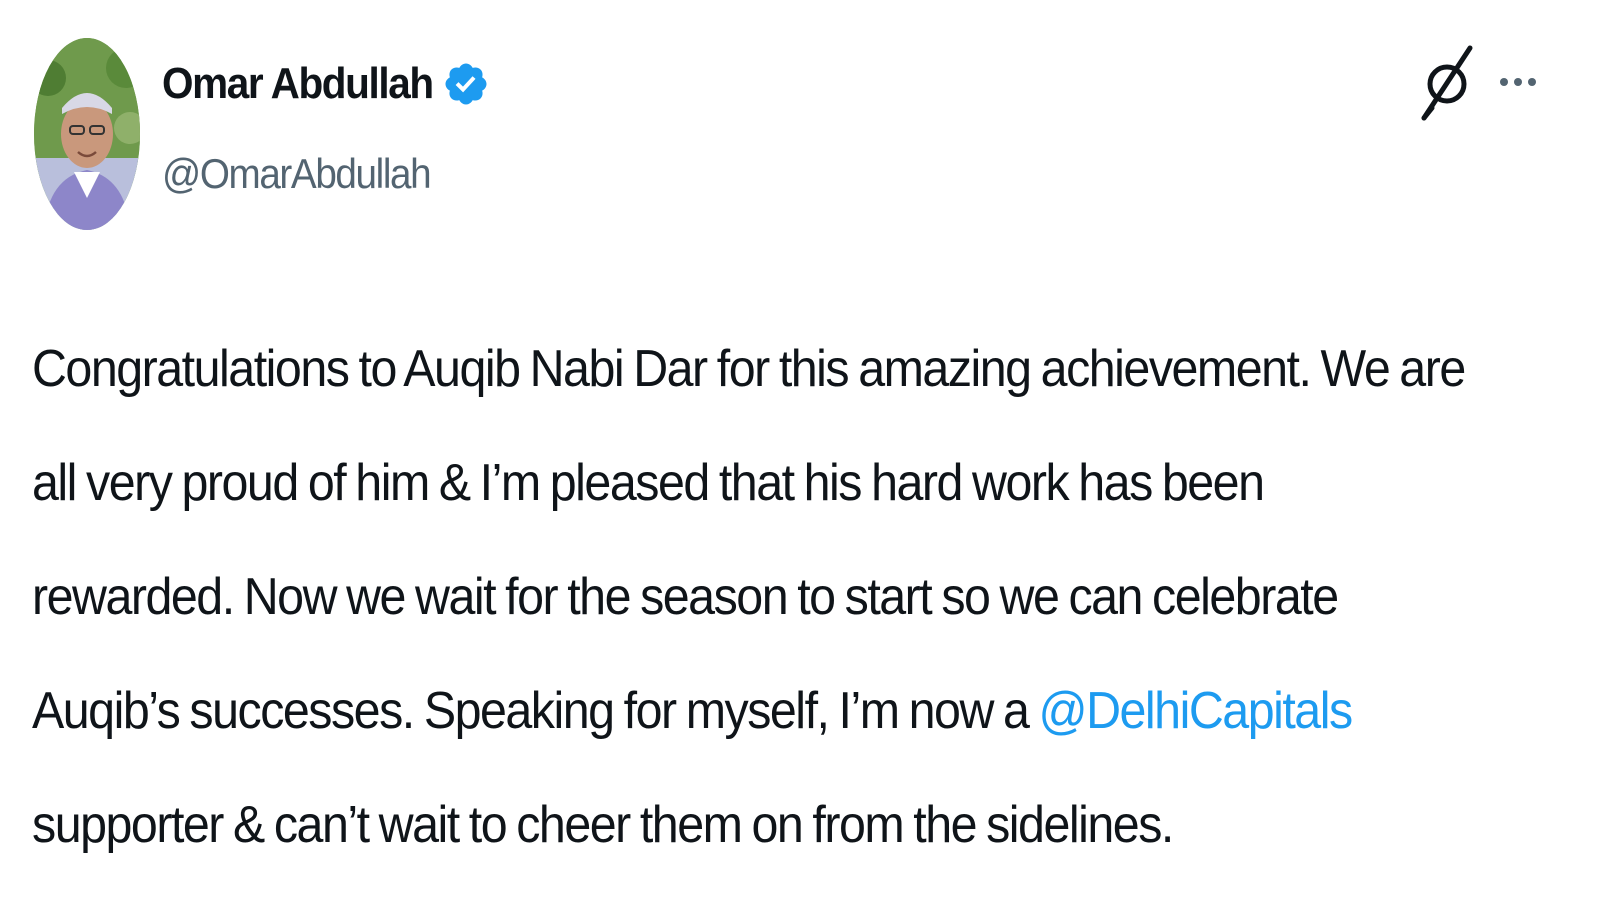 The width and height of the screenshot is (1600, 900). I want to click on author-display-name: Omar Abdullah, so click(298, 84).